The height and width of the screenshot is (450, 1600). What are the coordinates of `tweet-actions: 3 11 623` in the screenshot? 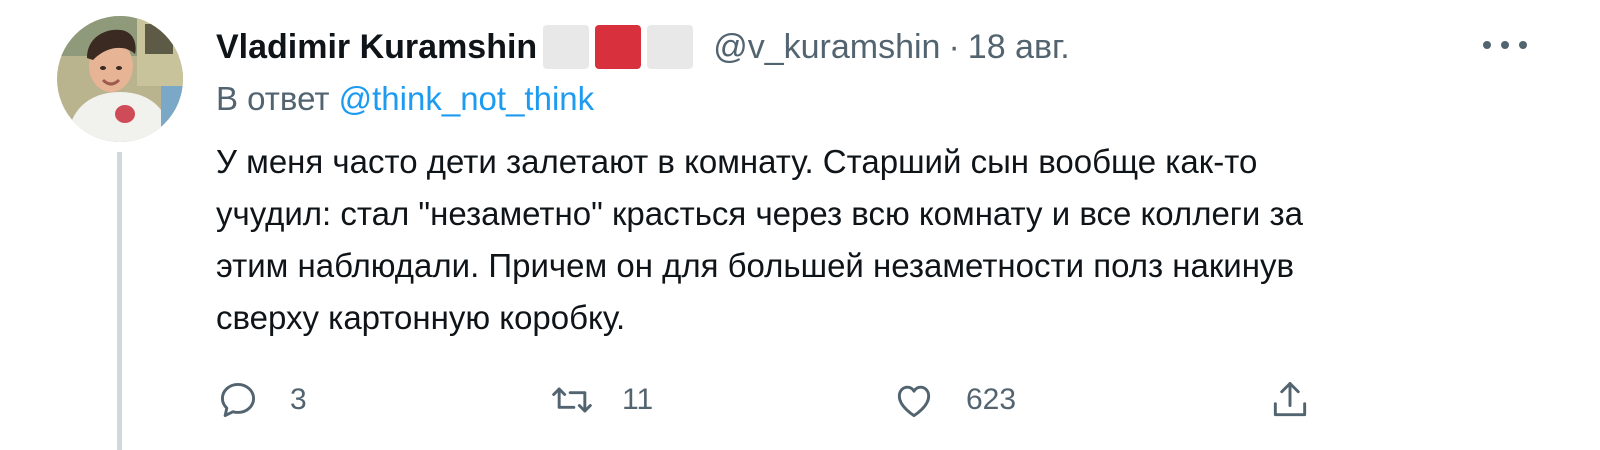 It's located at (776, 400).